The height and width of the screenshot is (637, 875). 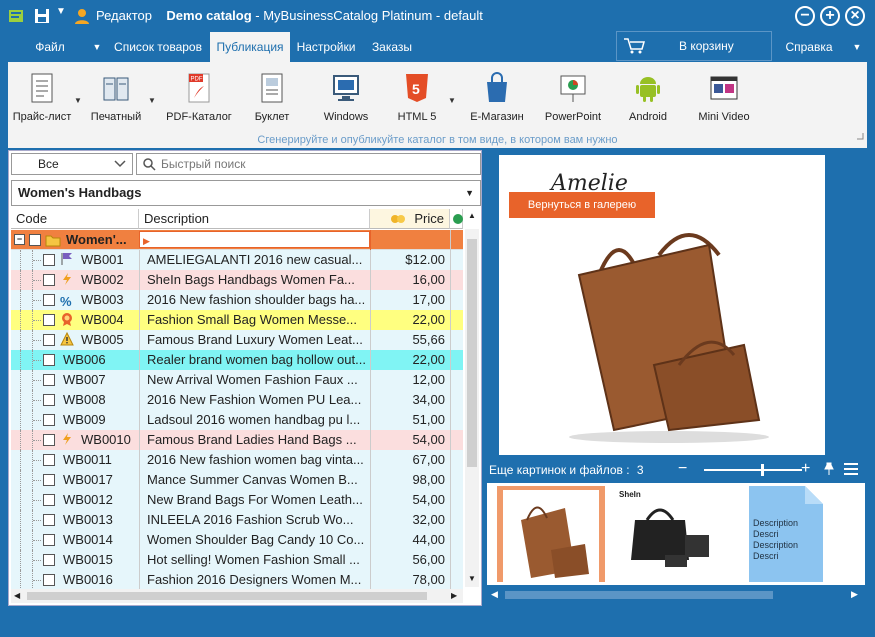 What do you see at coordinates (682, 469) in the screenshot?
I see `zoom-out-icon: −` at bounding box center [682, 469].